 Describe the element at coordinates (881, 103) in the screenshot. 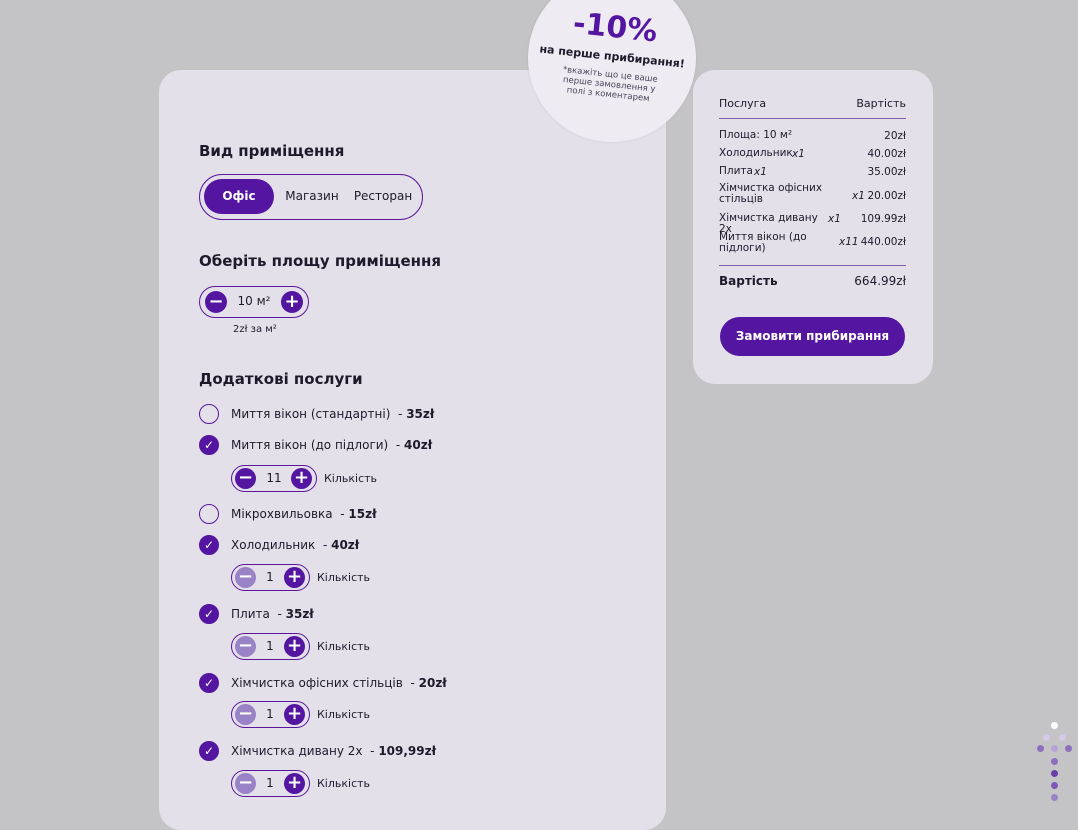

I see `summary-cost-header: Вартість` at that location.